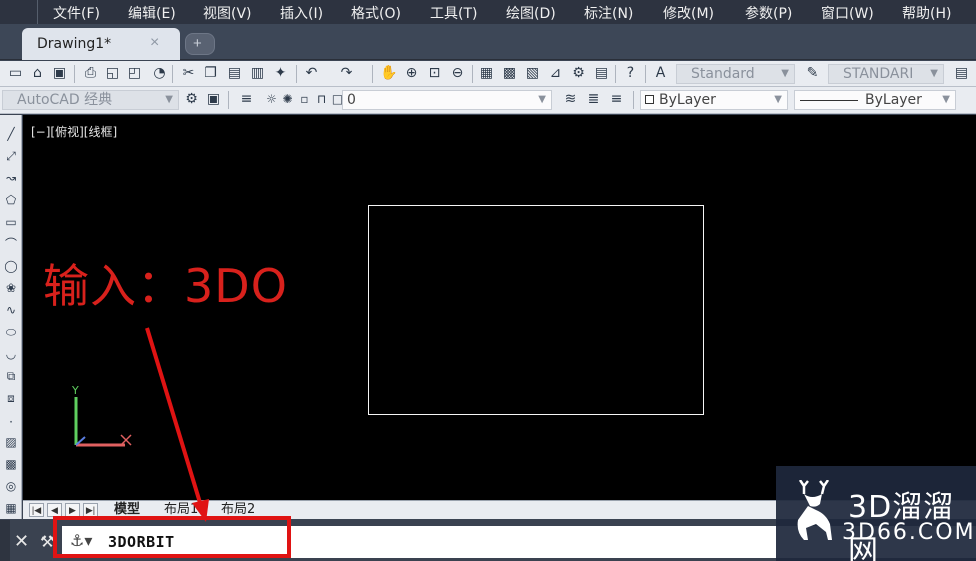  What do you see at coordinates (191, 99) in the screenshot?
I see `workspace-settings-icon: ⚙` at bounding box center [191, 99].